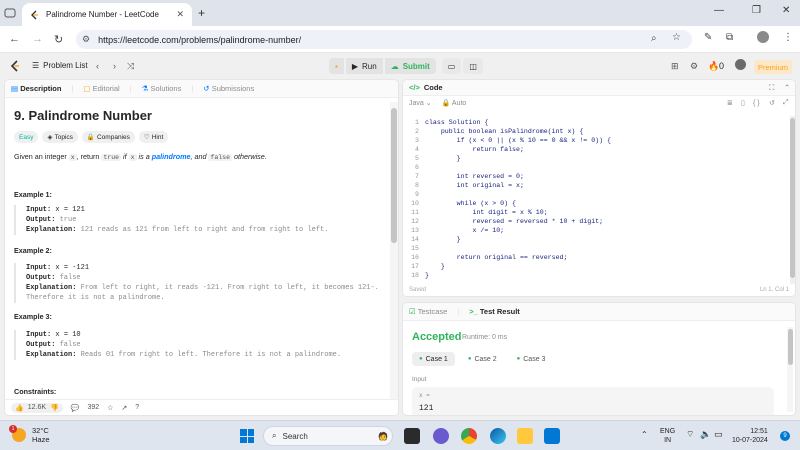 This screenshot has width=800, height=450. I want to click on code-line: 9, so click(595, 194).